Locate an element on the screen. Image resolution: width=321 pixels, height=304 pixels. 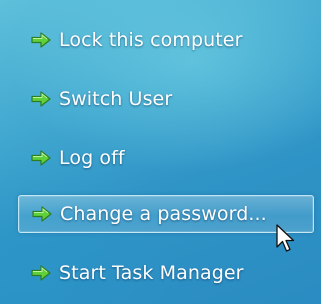
mouse-pointer-icon is located at coordinates (285, 238).